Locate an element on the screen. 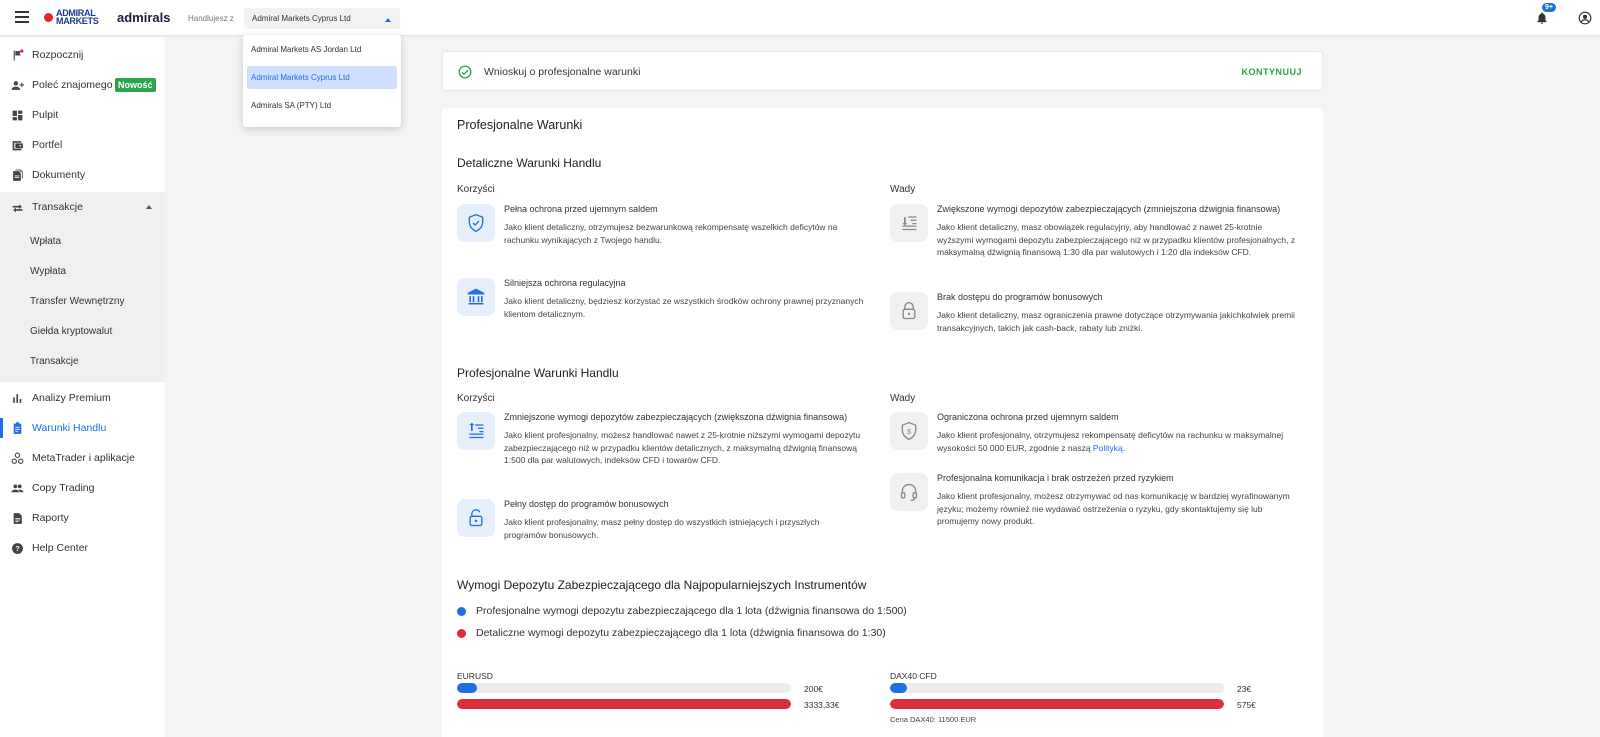 This screenshot has width=1600, height=737. retail-cons-heading: Wady is located at coordinates (903, 189).